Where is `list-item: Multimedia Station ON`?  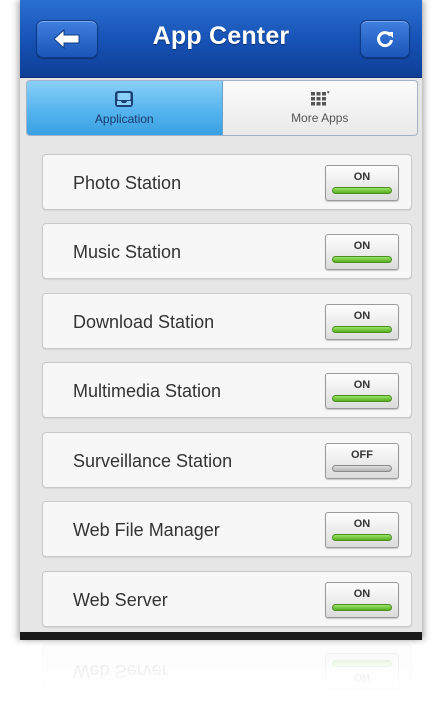 list-item: Multimedia Station ON is located at coordinates (227, 390).